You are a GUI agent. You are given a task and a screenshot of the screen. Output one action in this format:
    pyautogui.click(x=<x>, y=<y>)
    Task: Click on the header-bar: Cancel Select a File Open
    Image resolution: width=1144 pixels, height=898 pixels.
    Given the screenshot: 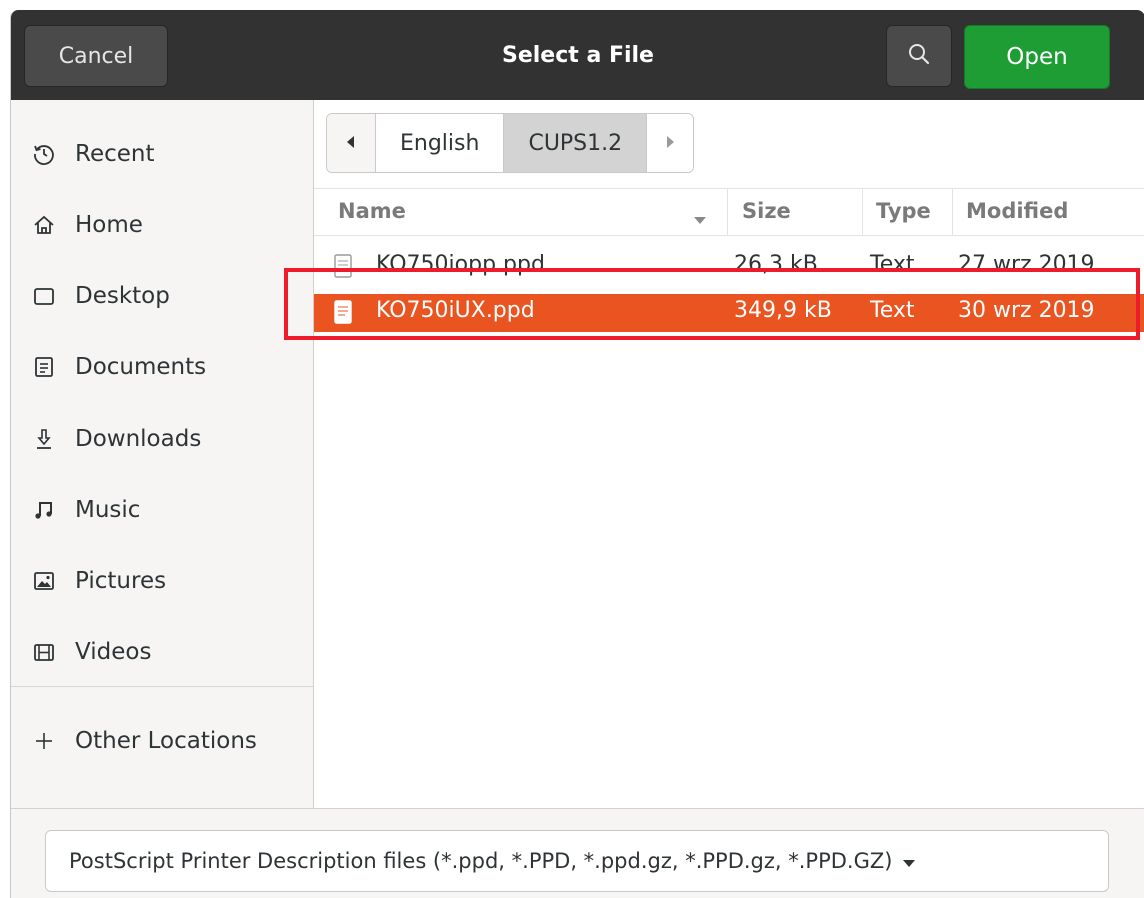 What is the action you would take?
    pyautogui.click(x=577, y=55)
    